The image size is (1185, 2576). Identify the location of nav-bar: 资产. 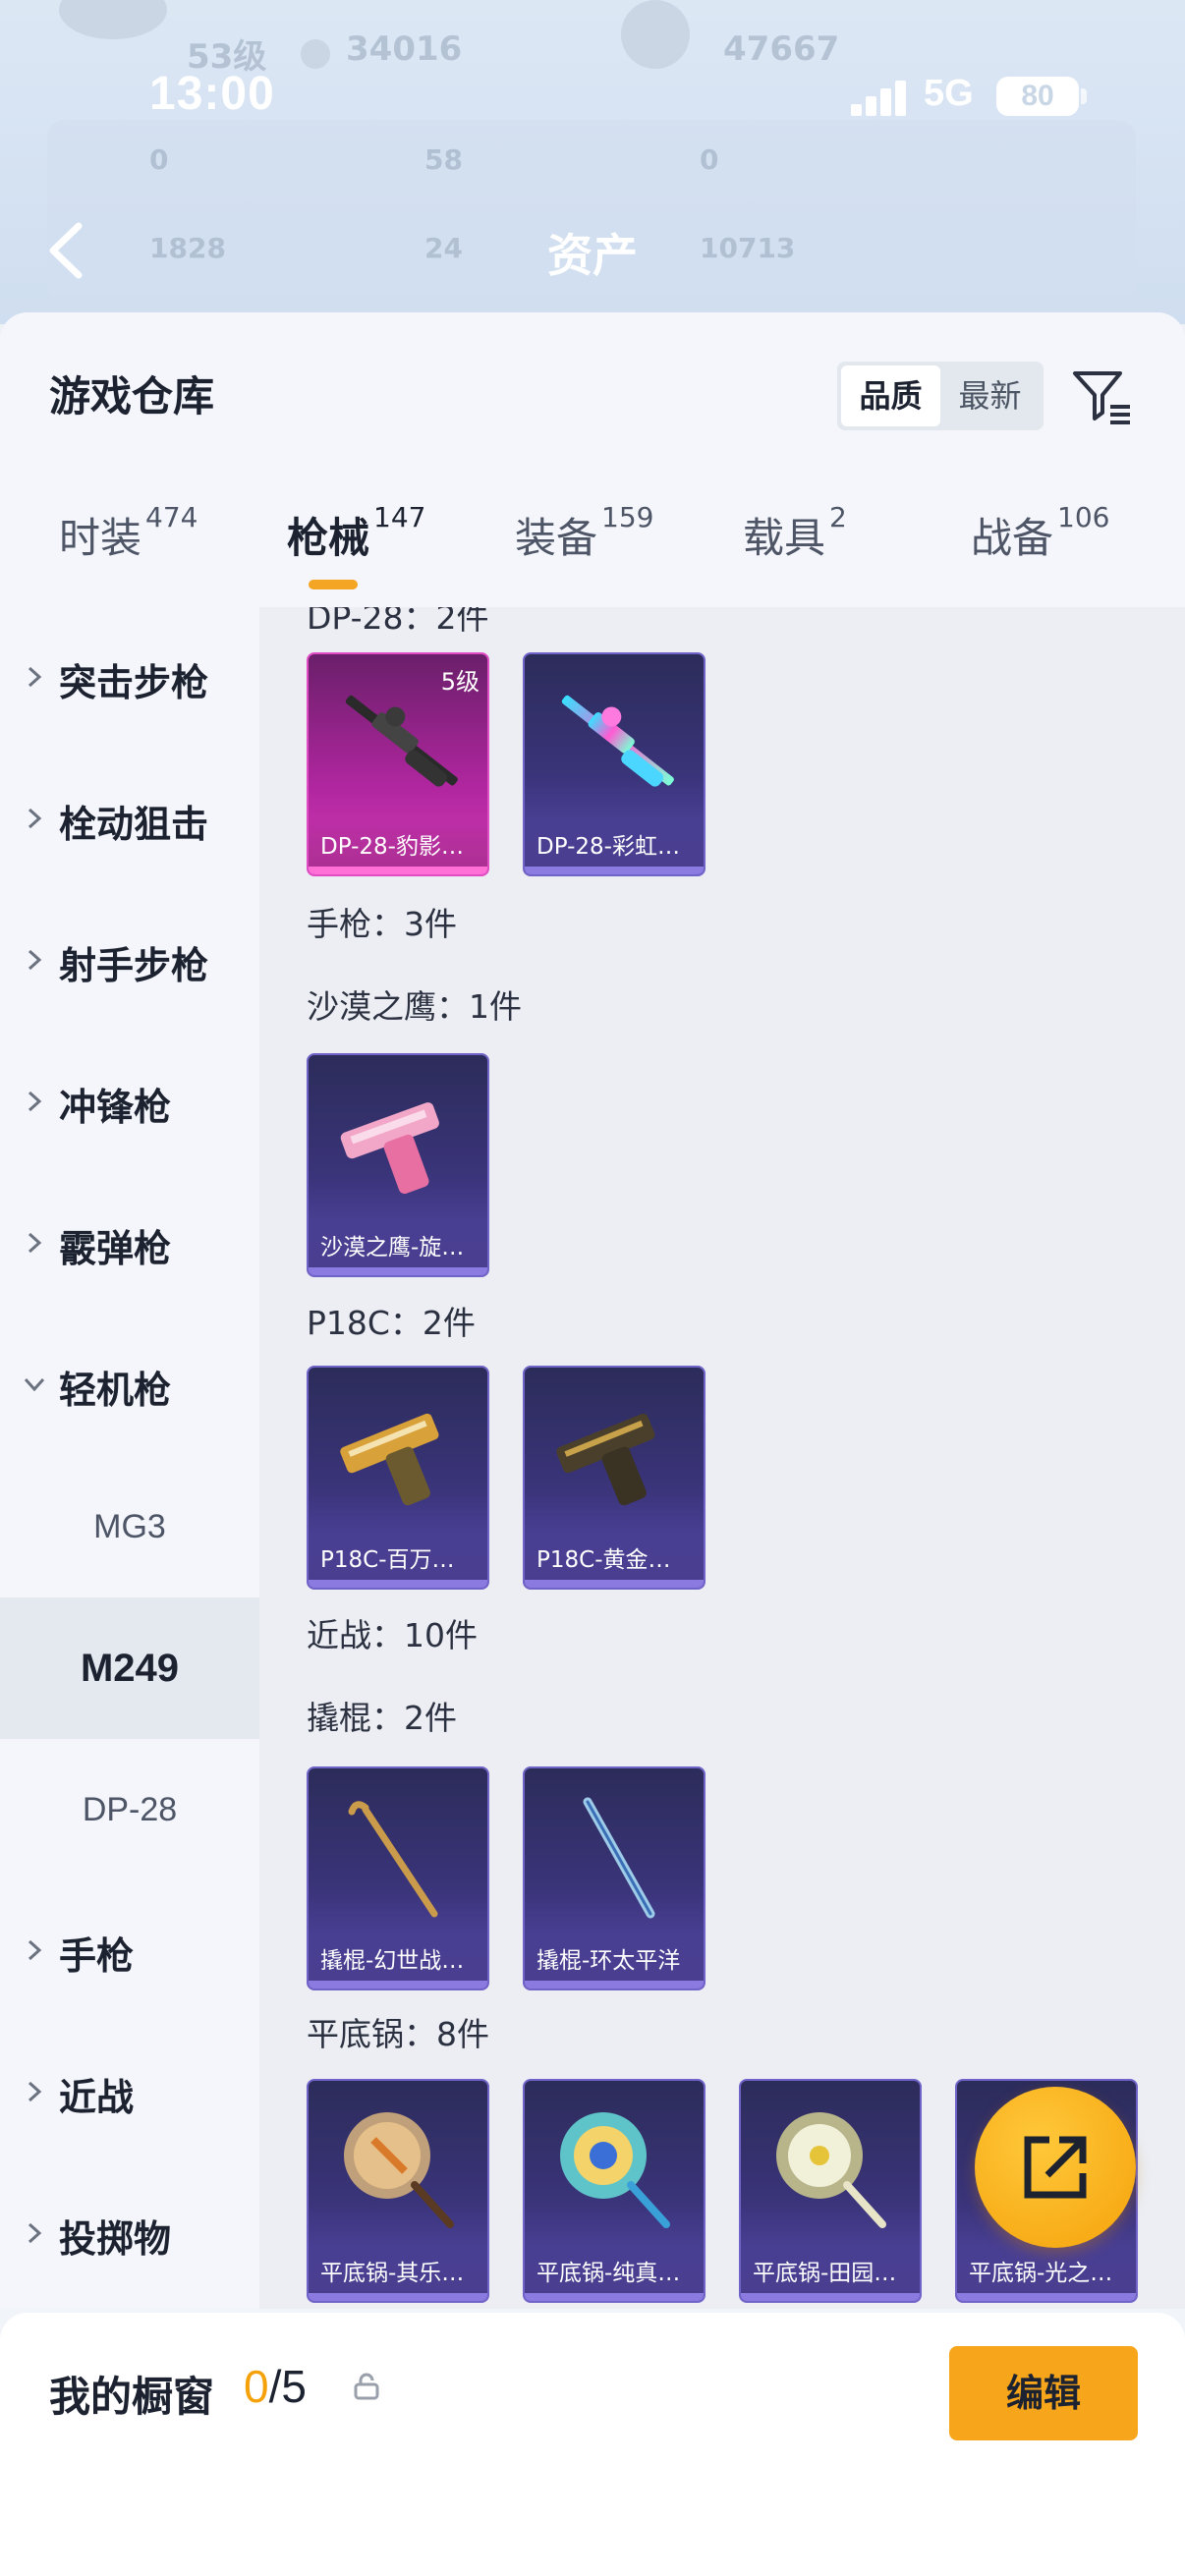
(592, 249).